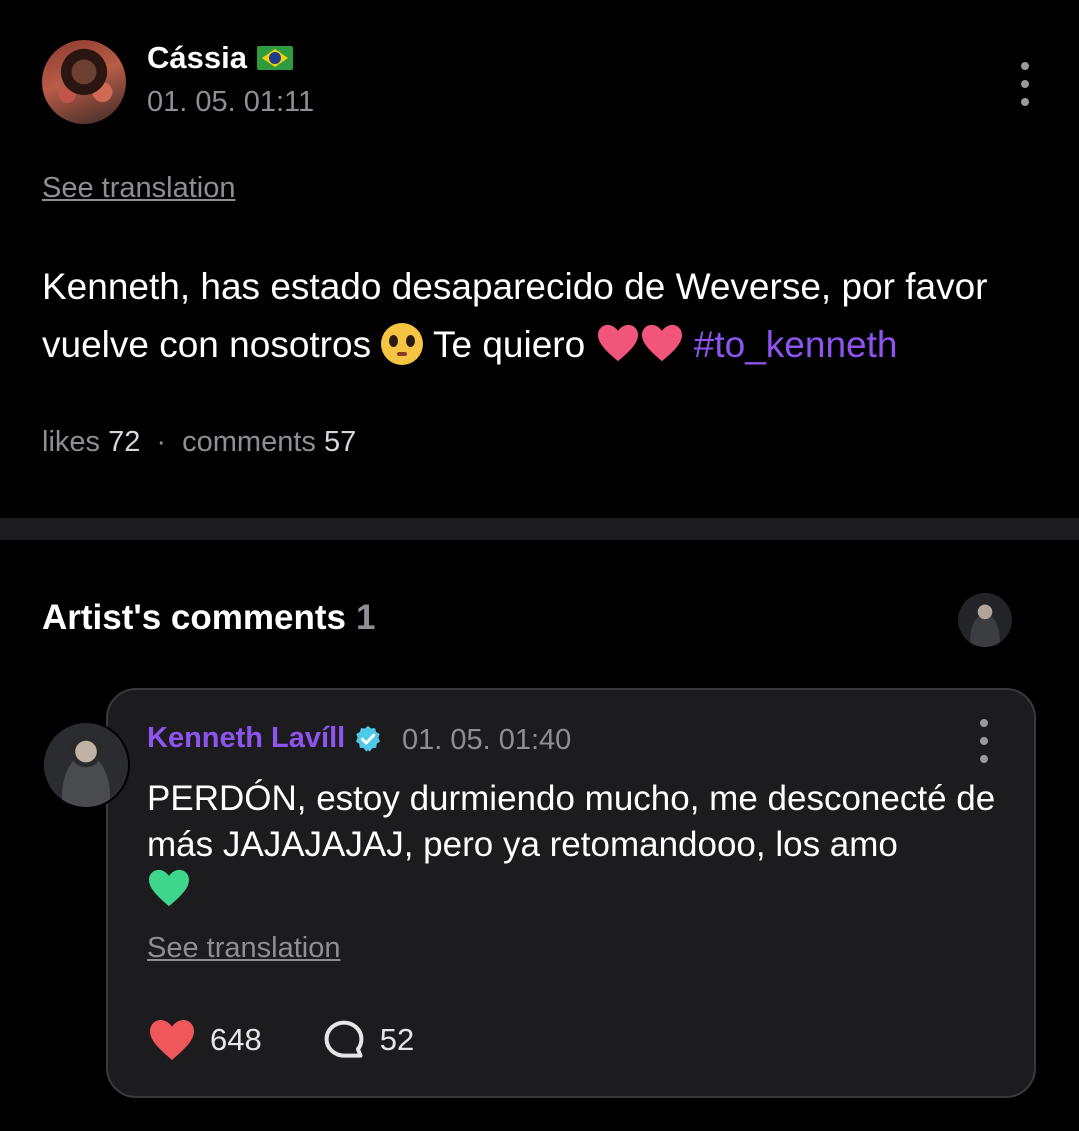 Image resolution: width=1079 pixels, height=1131 pixels. What do you see at coordinates (796, 344) in the screenshot?
I see `hashtag-link: #to_kenneth` at bounding box center [796, 344].